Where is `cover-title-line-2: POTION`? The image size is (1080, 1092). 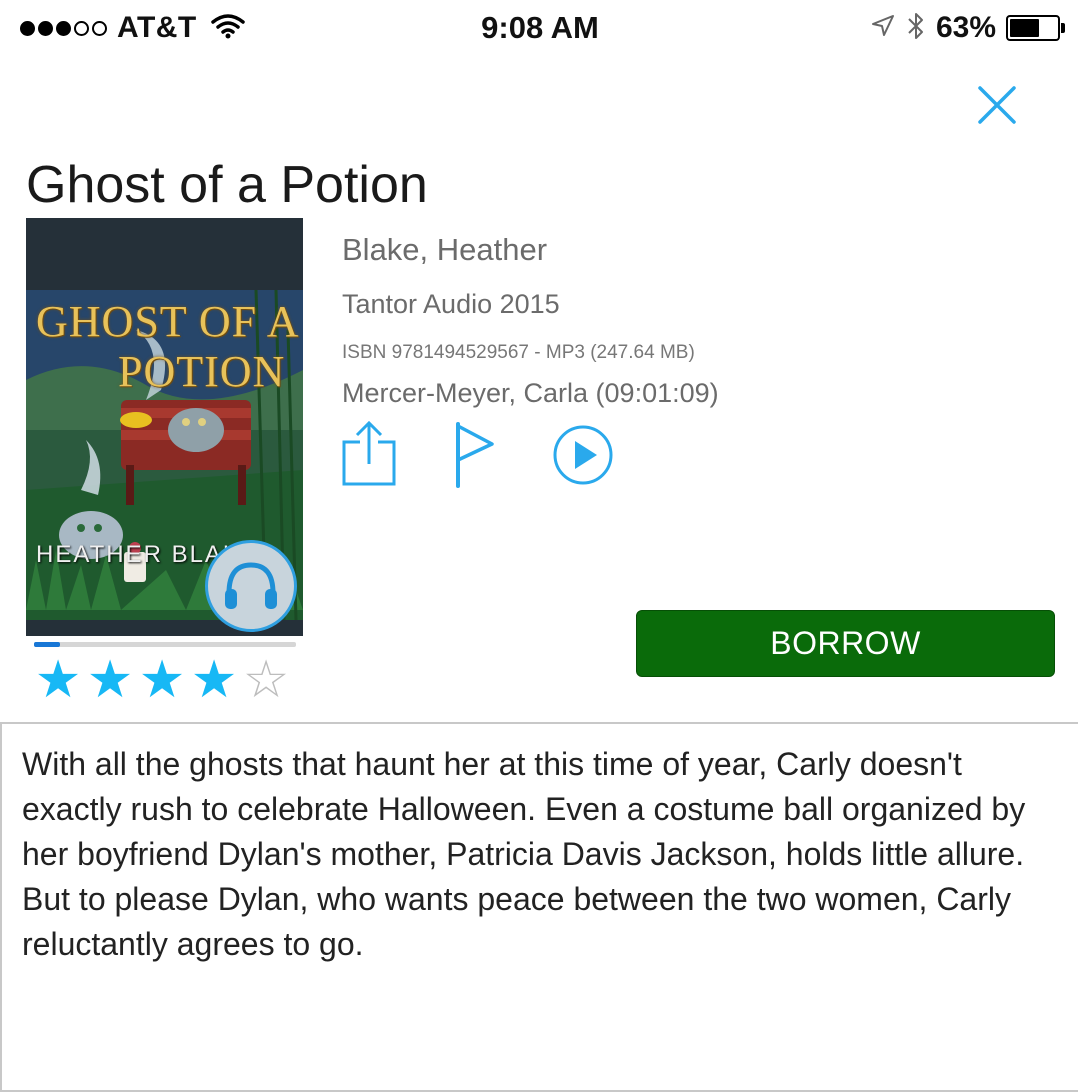
cover-title-line-2: POTION is located at coordinates (202, 371).